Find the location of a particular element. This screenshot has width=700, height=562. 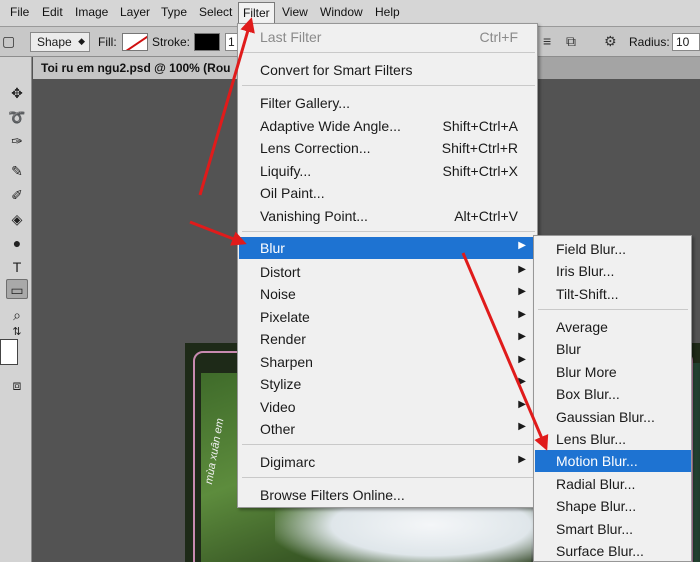

history-brush-icon: ✐ is located at coordinates (17, 195).